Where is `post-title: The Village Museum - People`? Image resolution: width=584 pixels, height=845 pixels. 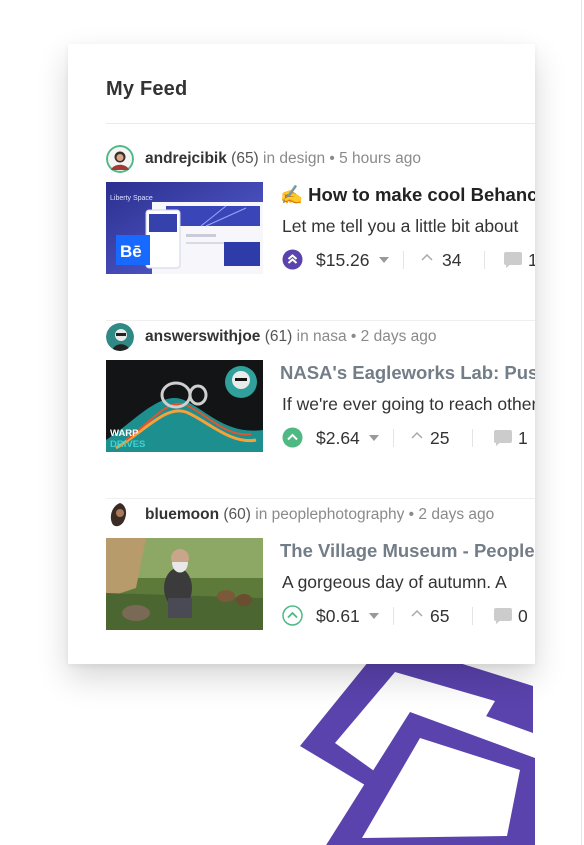 post-title: The Village Museum - People is located at coordinates (407, 551).